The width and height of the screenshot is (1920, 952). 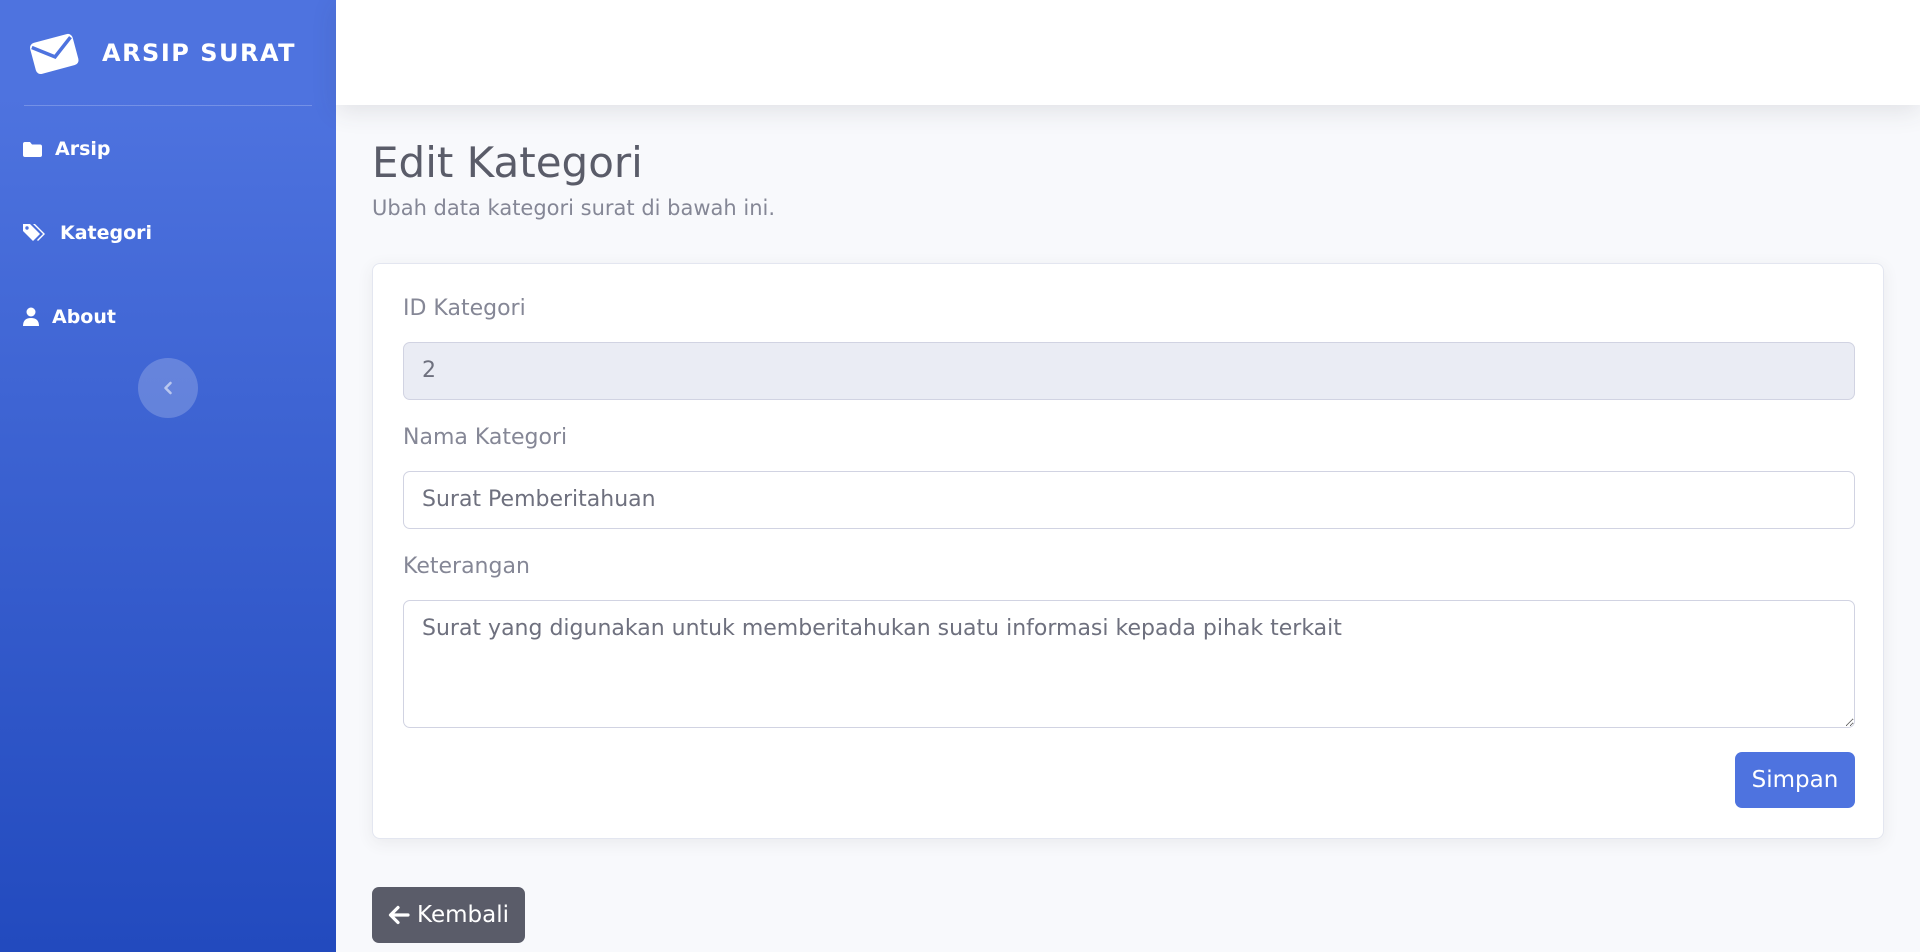 I want to click on brand-name: ARSIP SURAT, so click(x=199, y=53).